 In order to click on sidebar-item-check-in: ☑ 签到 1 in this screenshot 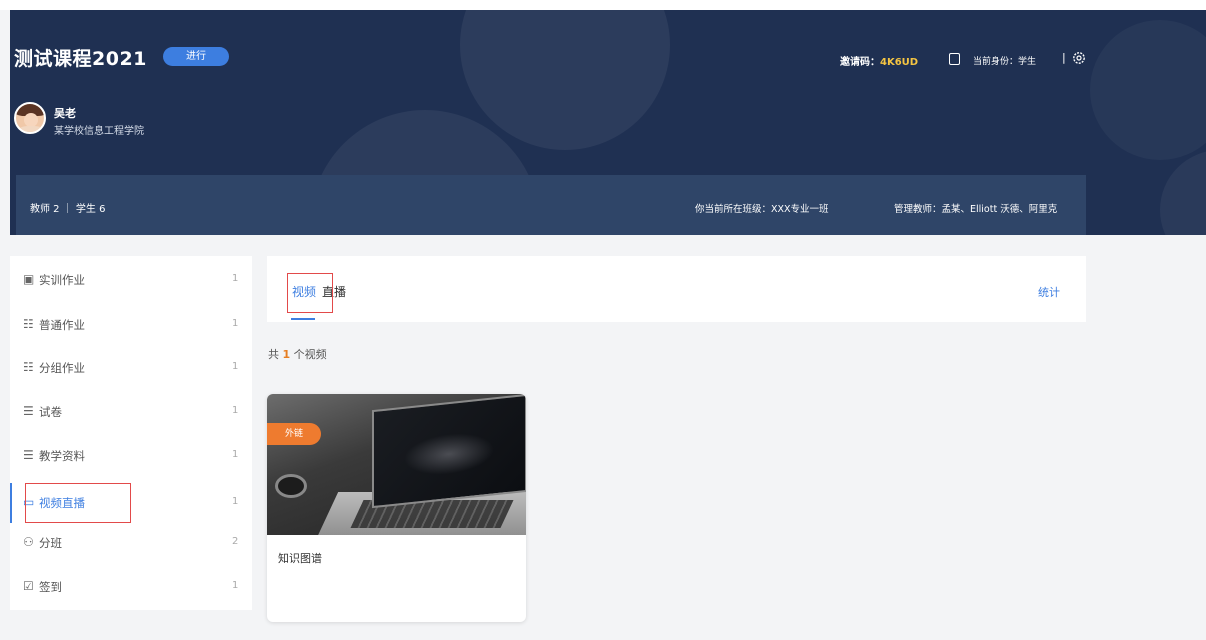, I will do `click(131, 587)`.